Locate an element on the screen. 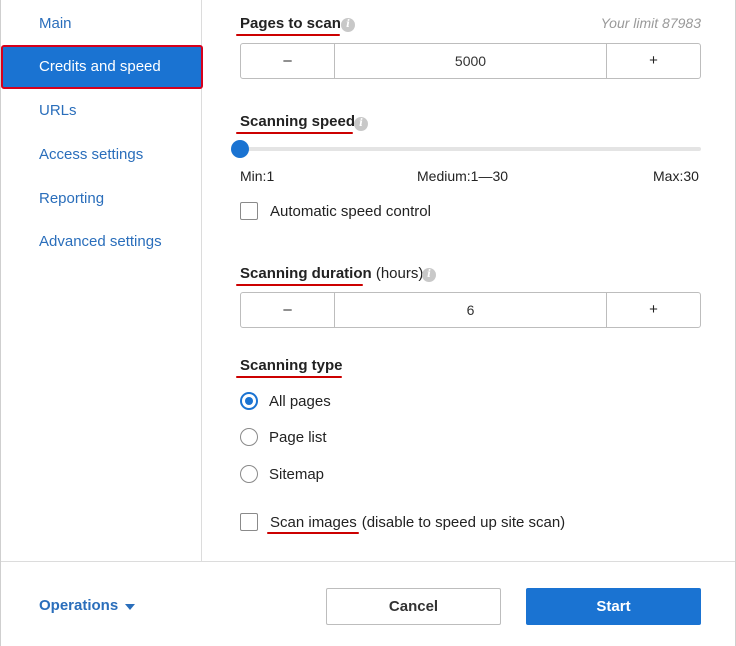 The image size is (736, 646). radio-all-pages: All pages is located at coordinates (285, 401).